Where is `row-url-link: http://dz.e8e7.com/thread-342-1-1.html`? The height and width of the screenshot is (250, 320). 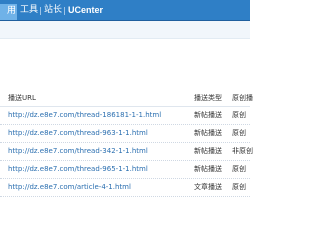
row-url-link: http://dz.e8e7.com/thread-342-1-1.html is located at coordinates (98, 151).